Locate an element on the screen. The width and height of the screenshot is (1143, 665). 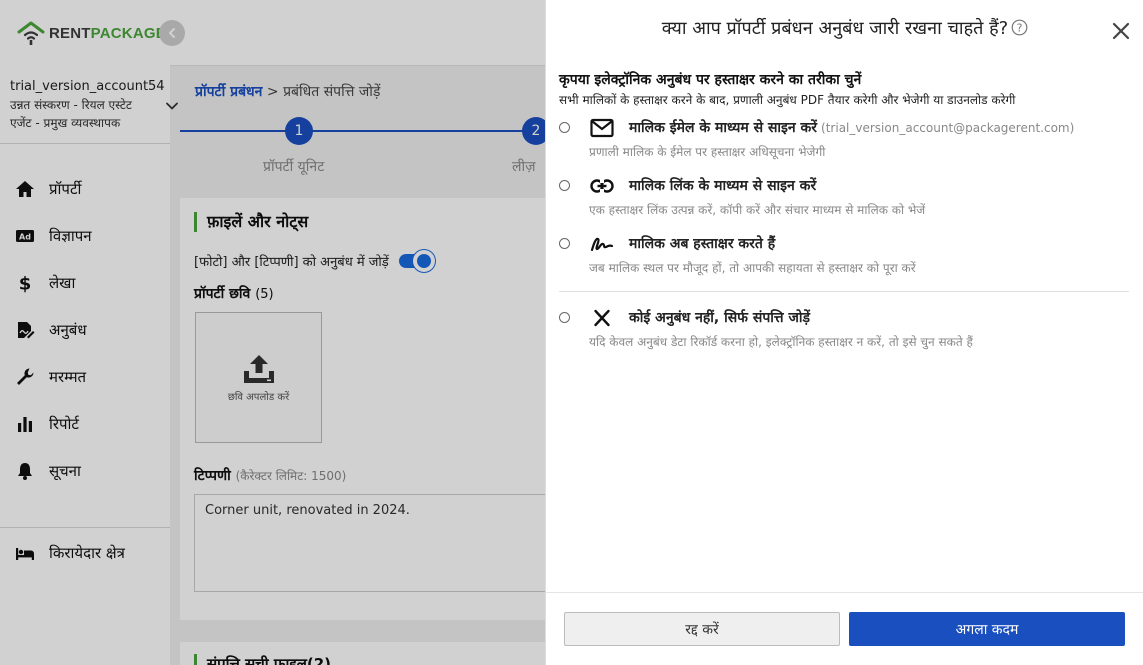
help-icon: ? is located at coordinates (1019, 27).